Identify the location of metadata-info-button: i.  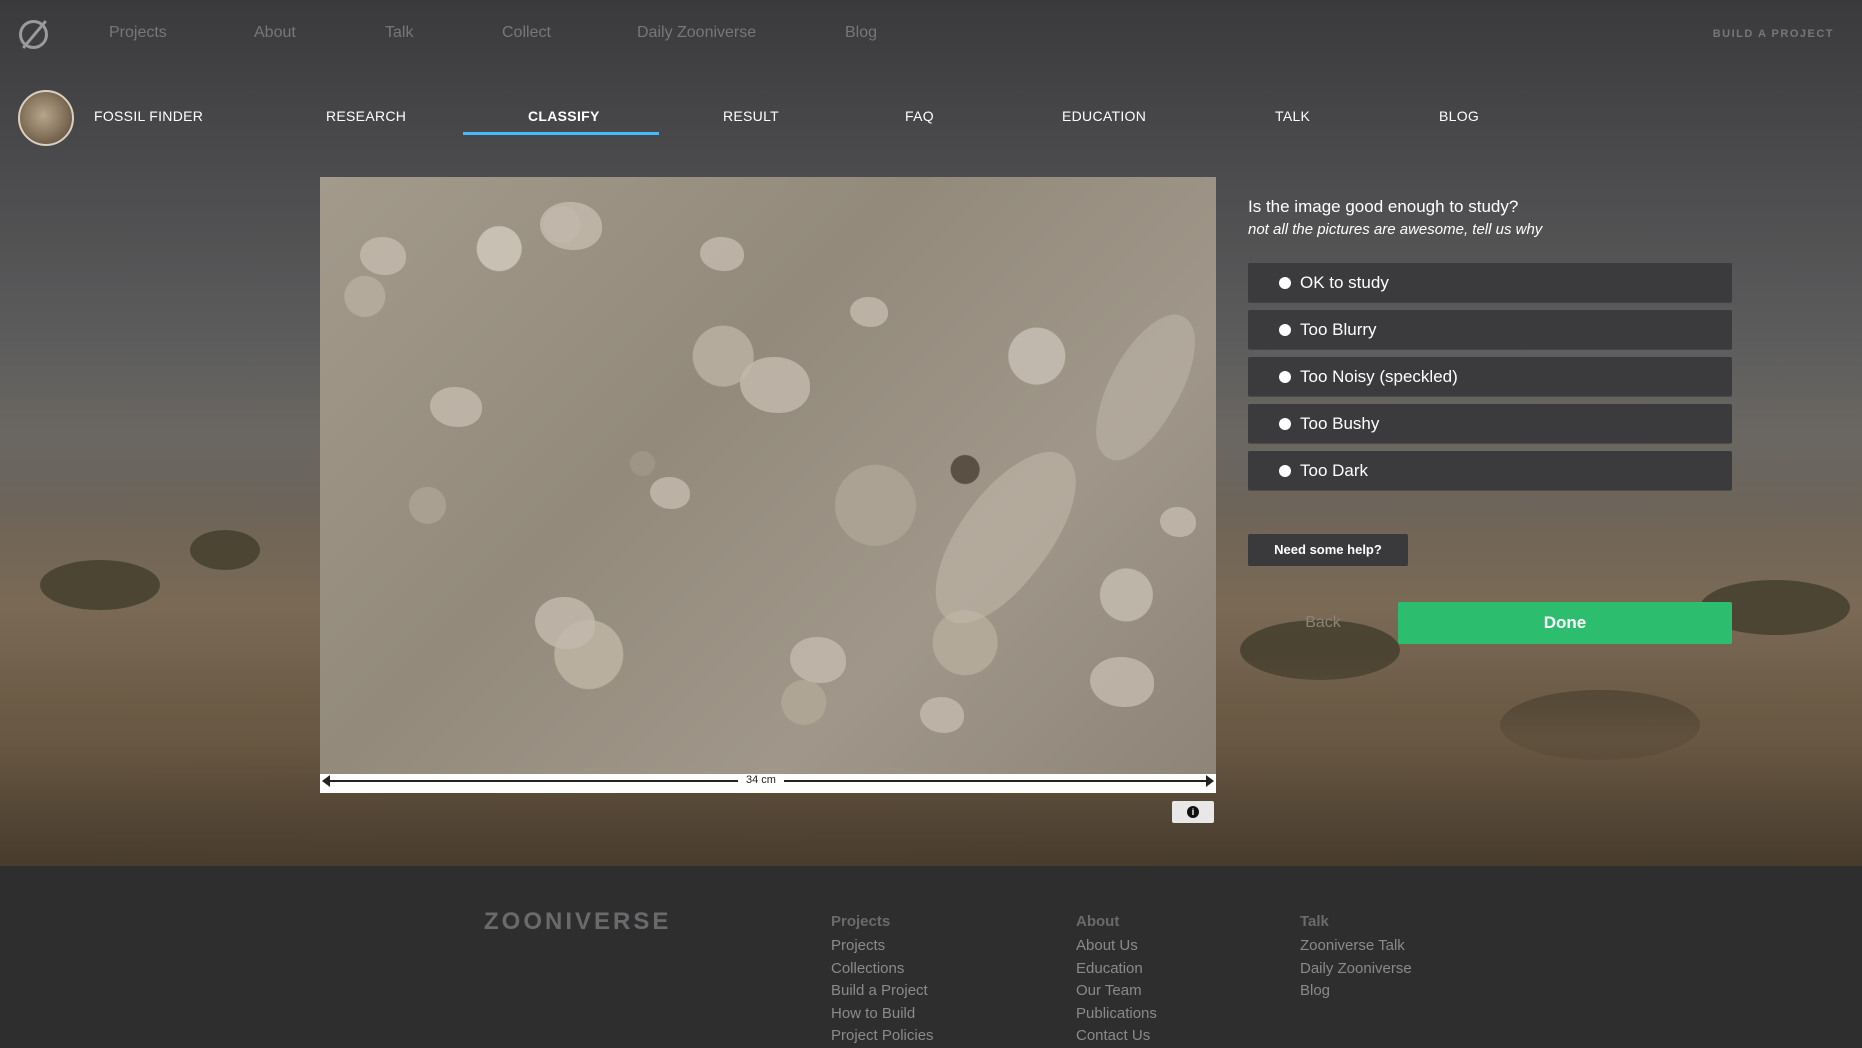
(1193, 812).